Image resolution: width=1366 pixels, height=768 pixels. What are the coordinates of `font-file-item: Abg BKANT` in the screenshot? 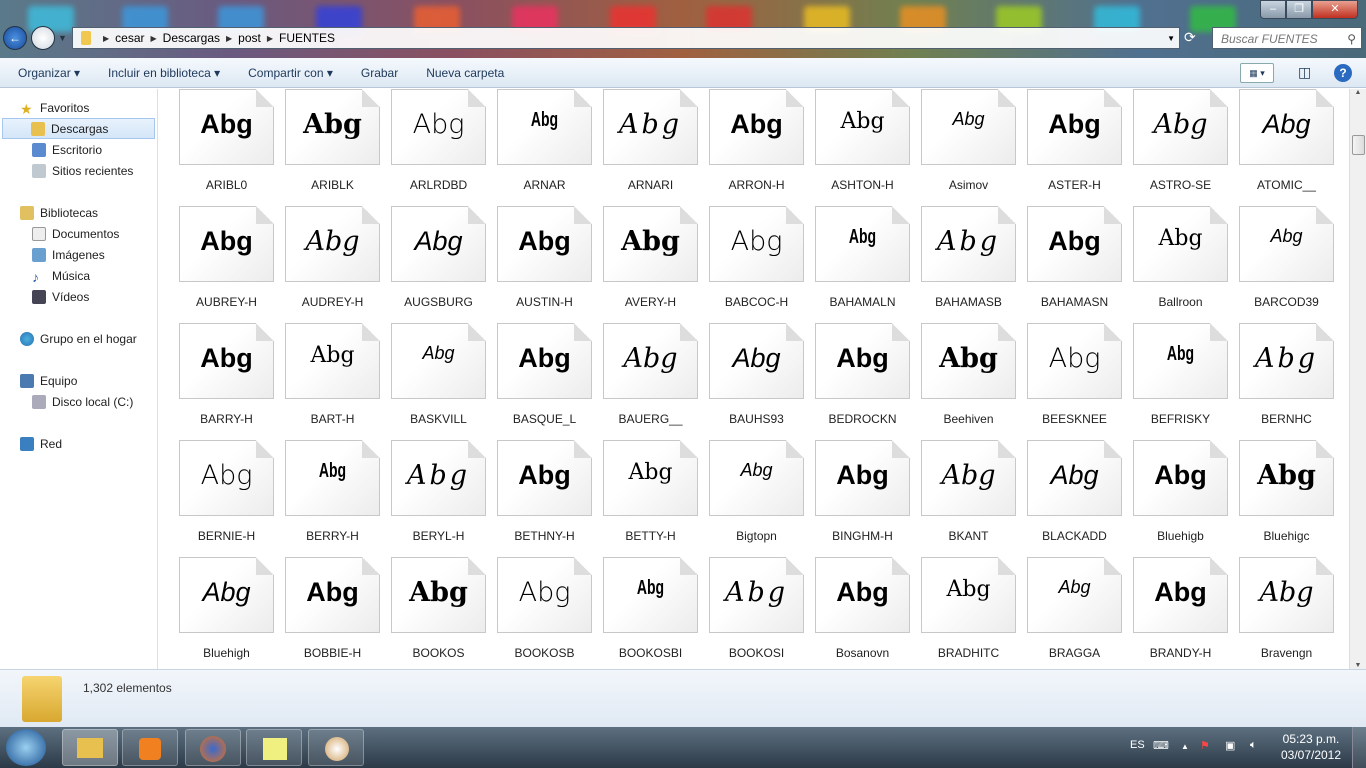 It's located at (958, 495).